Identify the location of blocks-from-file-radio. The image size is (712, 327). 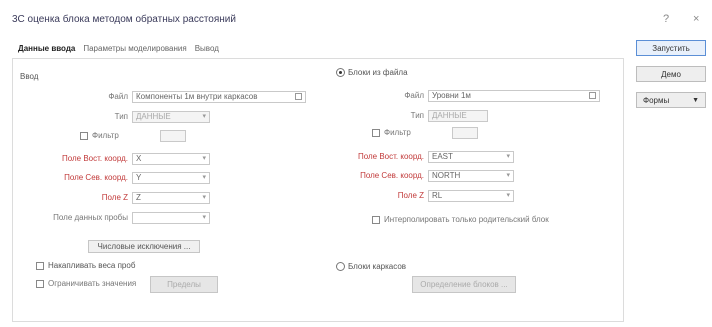
(340, 72).